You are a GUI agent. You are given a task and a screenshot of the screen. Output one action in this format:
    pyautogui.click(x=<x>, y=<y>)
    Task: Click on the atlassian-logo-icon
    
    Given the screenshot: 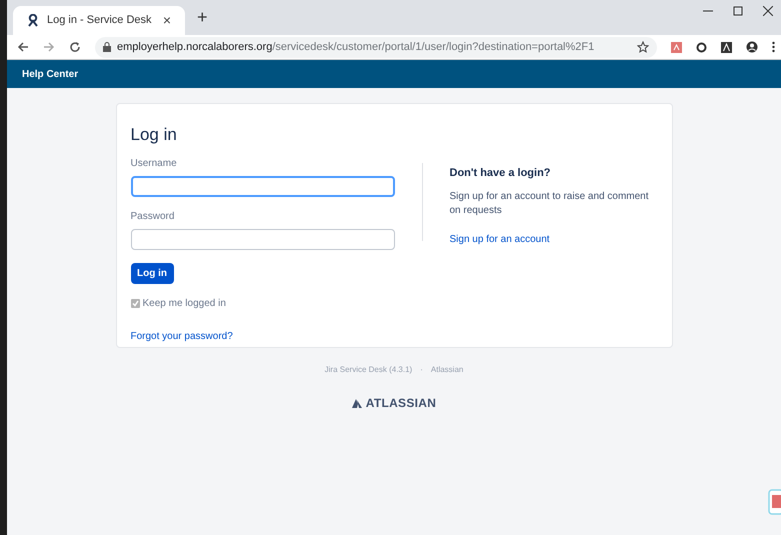 What is the action you would take?
    pyautogui.click(x=357, y=403)
    